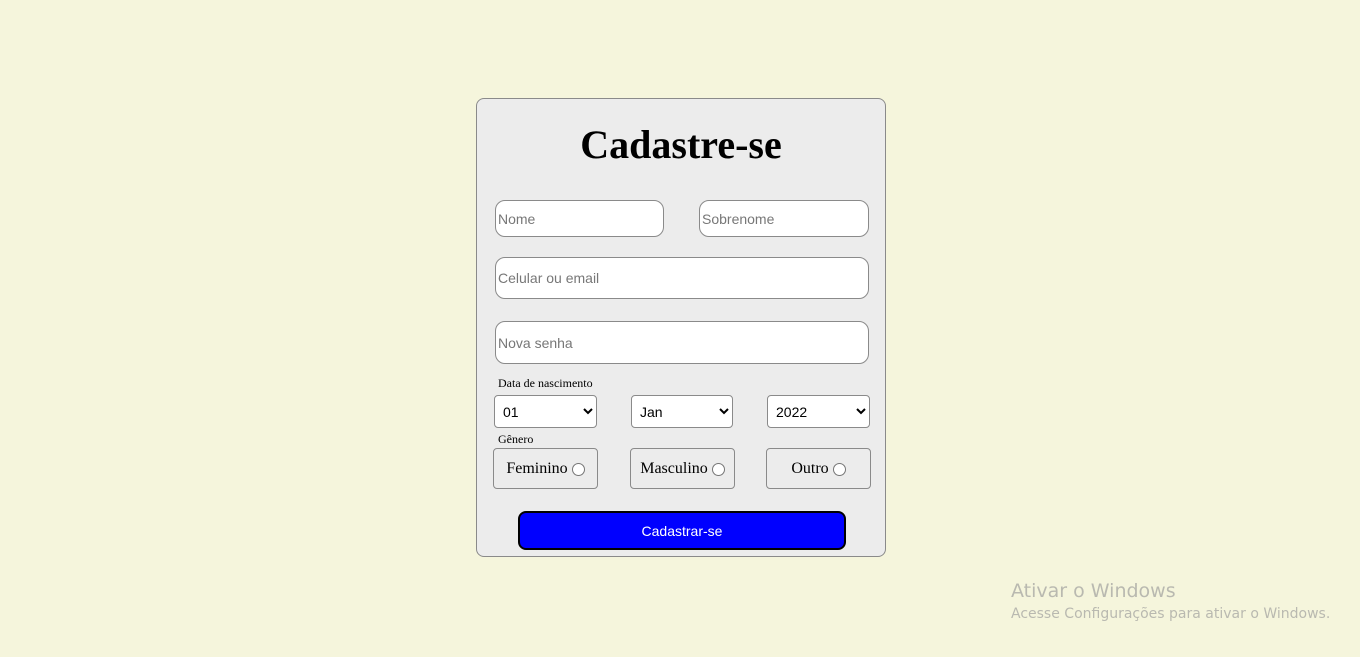 The width and height of the screenshot is (1360, 657). I want to click on first-name-input, so click(579, 218).